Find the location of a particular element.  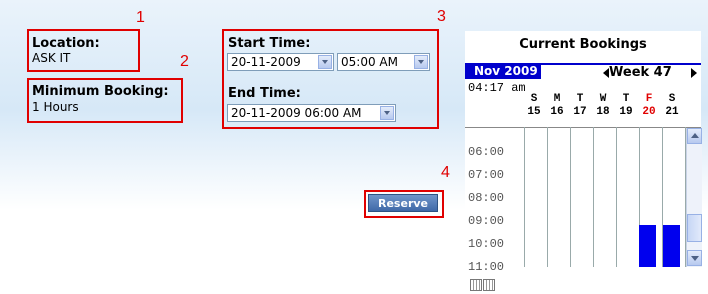

day-header: S 15 is located at coordinates (534, 105).